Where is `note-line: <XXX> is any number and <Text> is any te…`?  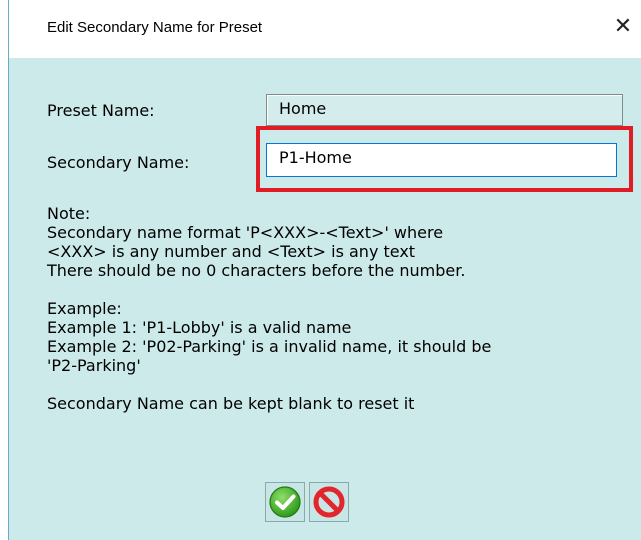 note-line: <XXX> is any number and <Text> is any te… is located at coordinates (231, 251).